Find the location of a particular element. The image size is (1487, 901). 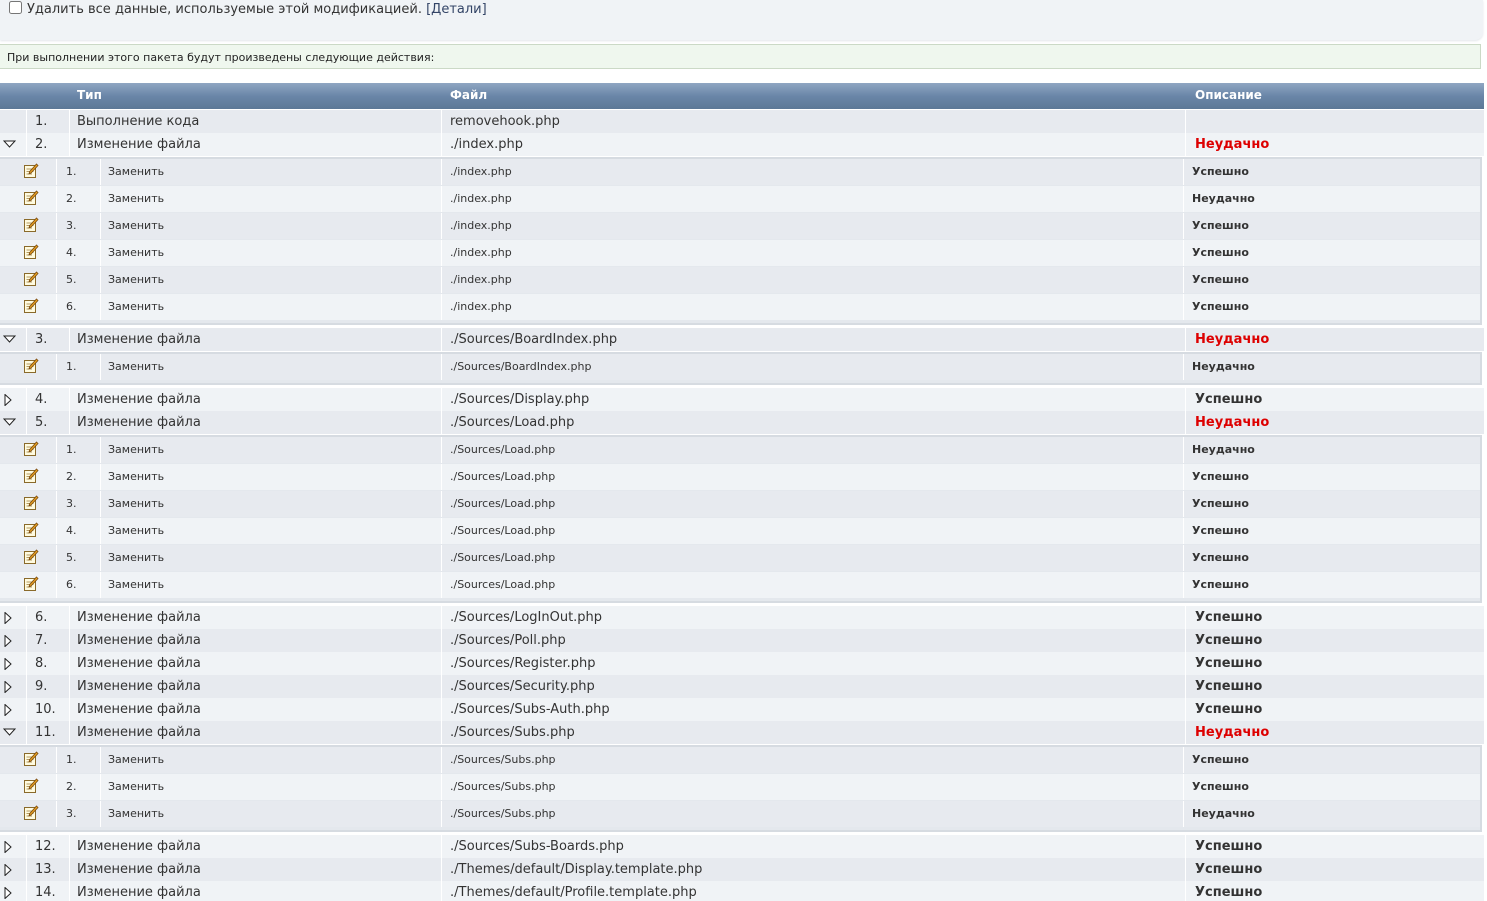

row-number: 3. is located at coordinates (41, 339).